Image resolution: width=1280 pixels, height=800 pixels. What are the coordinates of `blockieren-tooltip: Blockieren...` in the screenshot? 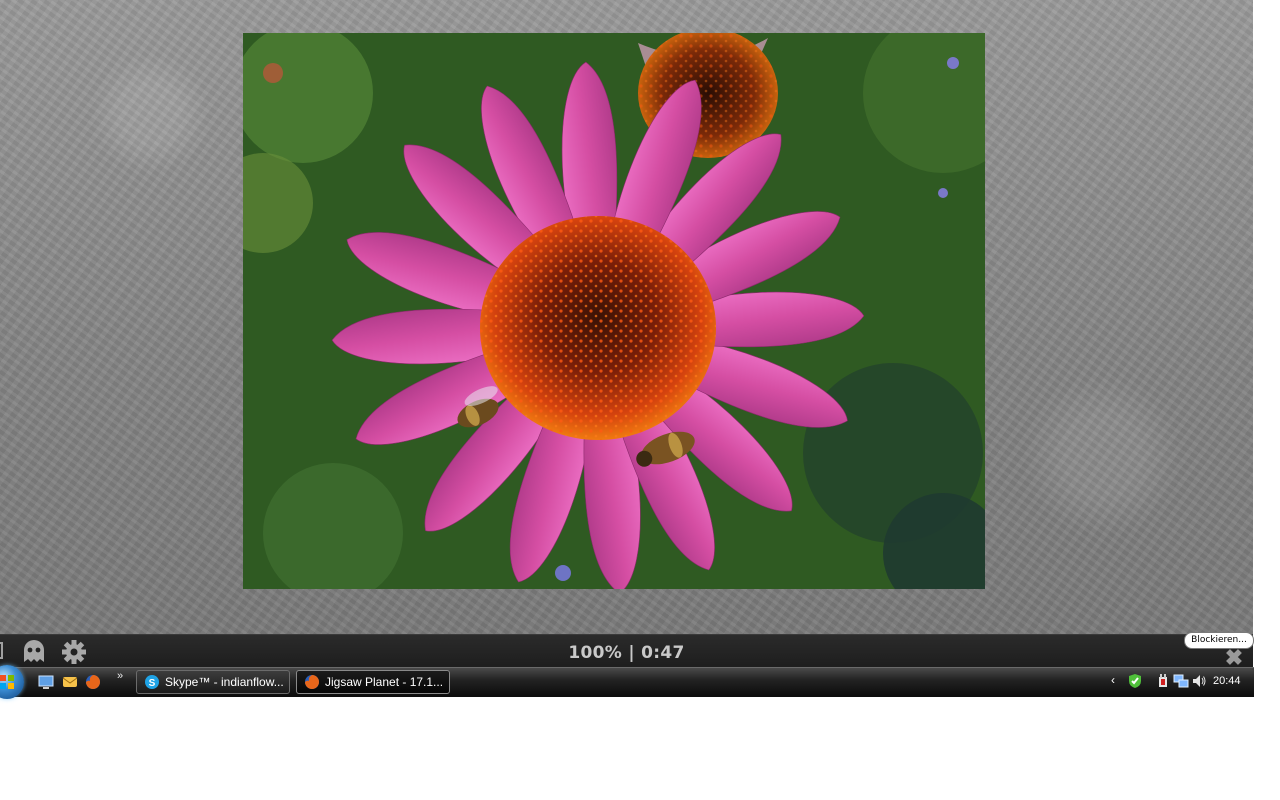 It's located at (1219, 640).